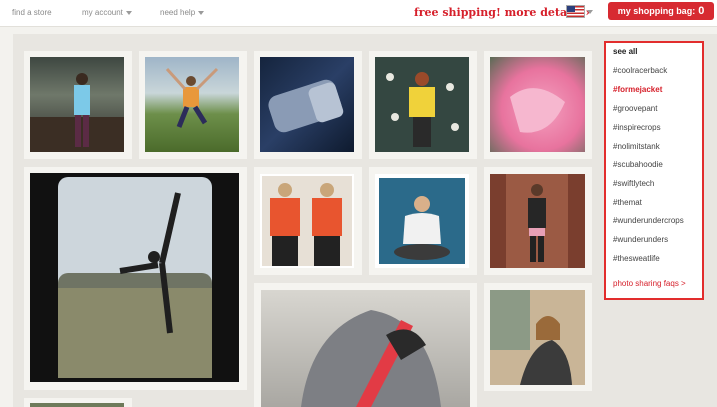 This screenshot has width=717, height=407. What do you see at coordinates (627, 202) in the screenshot?
I see `hashtag-link: #themat` at bounding box center [627, 202].